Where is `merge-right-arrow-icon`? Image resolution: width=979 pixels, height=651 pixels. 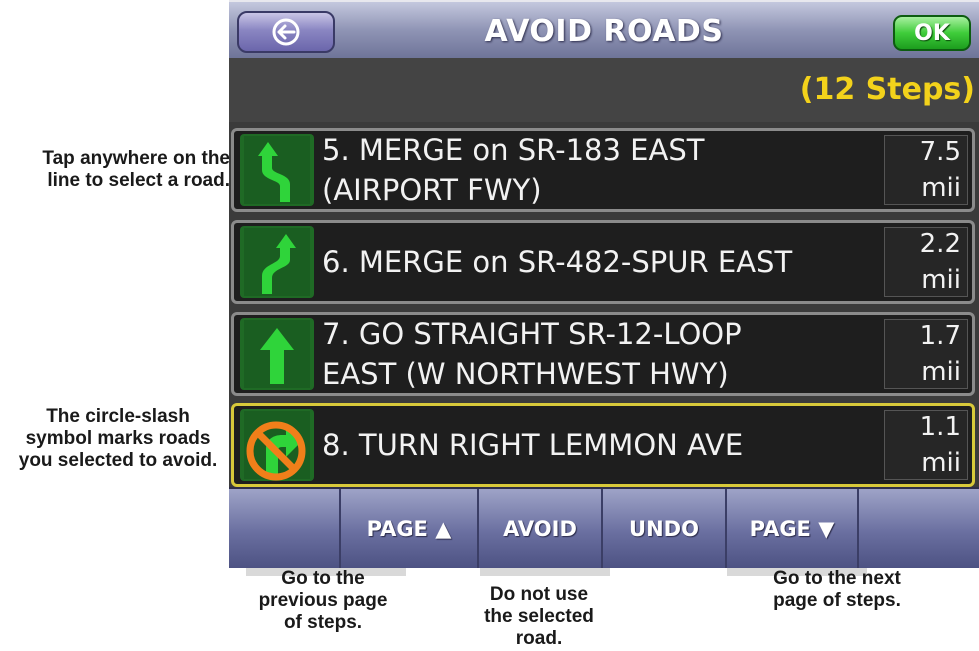 merge-right-arrow-icon is located at coordinates (277, 262).